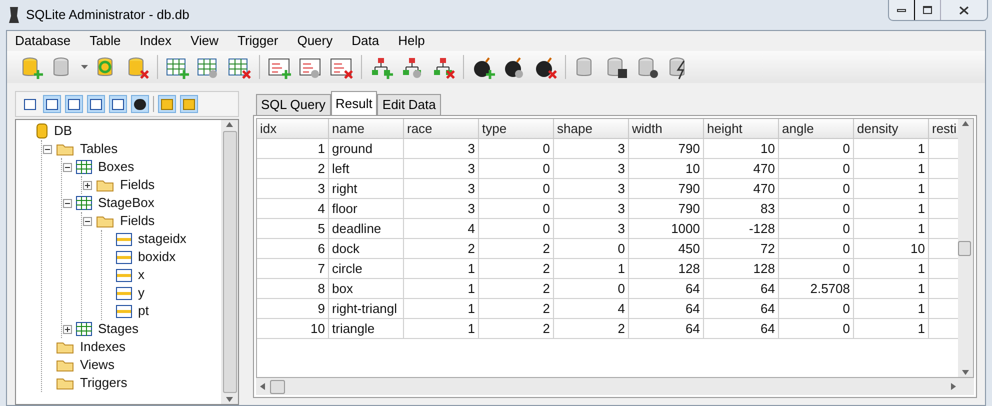 The image size is (992, 406). Describe the element at coordinates (666, 128) in the screenshot. I see `column-header: width` at that location.